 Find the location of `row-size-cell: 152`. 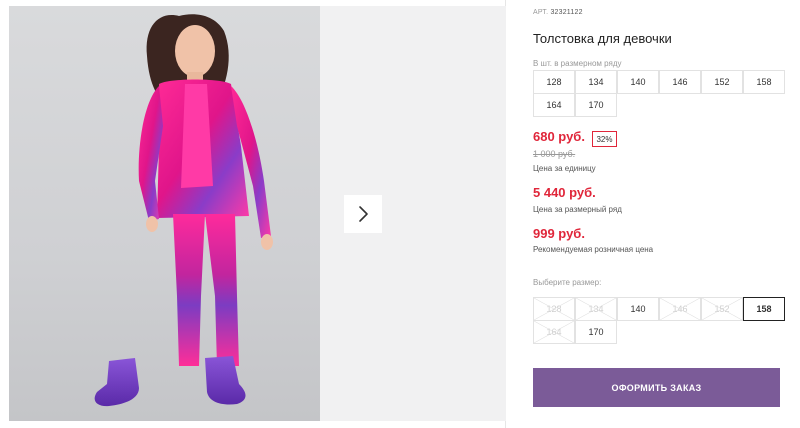

row-size-cell: 152 is located at coordinates (722, 82).